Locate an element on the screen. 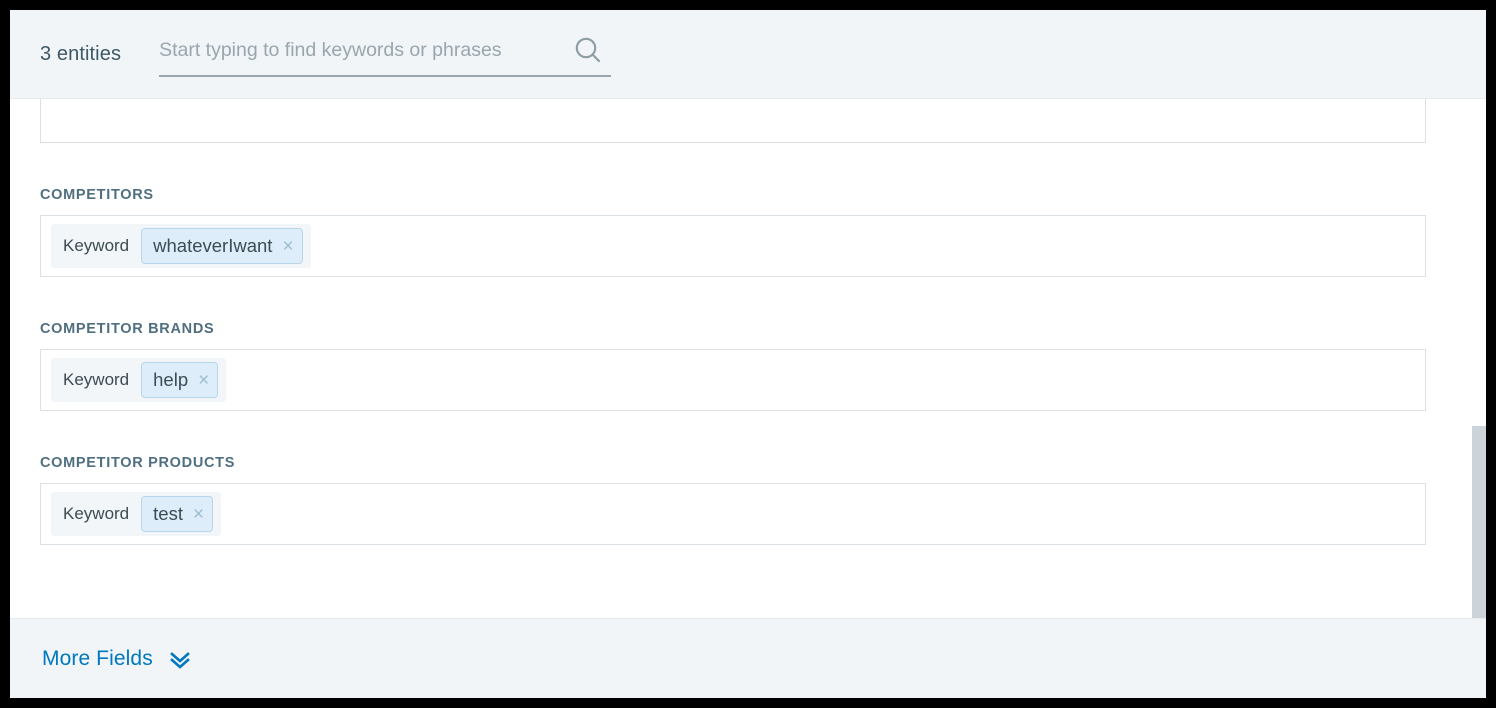 This screenshot has height=708, width=1496. field-box-competitor-brands: Keyword help × is located at coordinates (733, 380).